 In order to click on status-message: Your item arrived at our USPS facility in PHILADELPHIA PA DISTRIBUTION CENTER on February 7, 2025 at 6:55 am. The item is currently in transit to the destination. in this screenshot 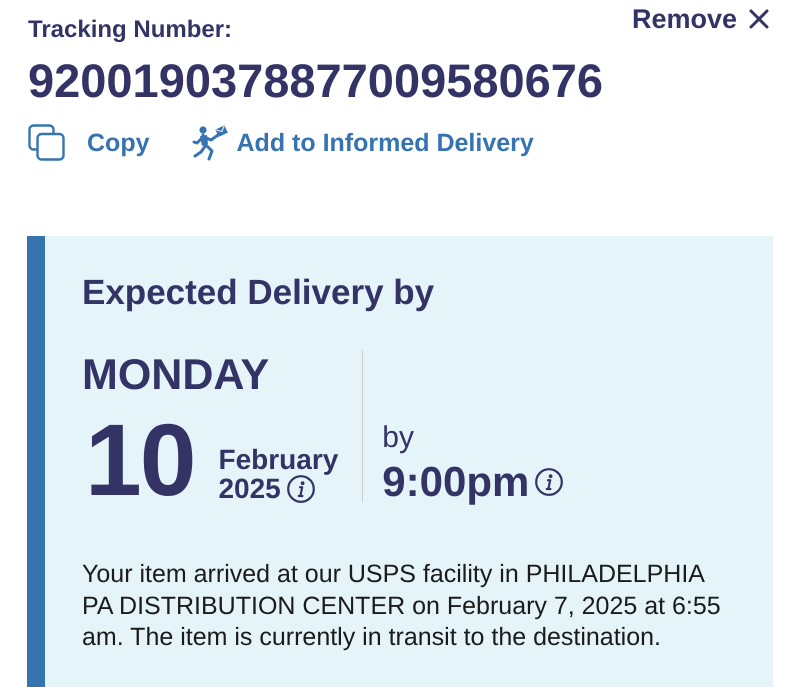, I will do `click(402, 606)`.